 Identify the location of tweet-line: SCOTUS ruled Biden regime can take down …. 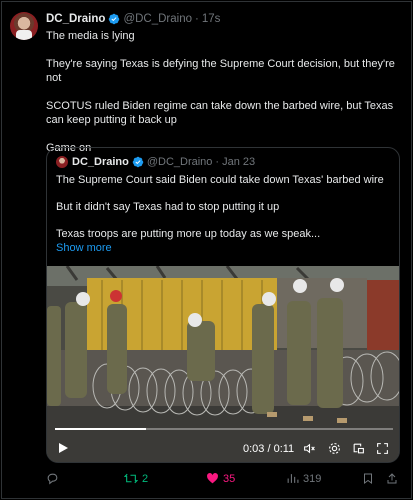
(220, 113).